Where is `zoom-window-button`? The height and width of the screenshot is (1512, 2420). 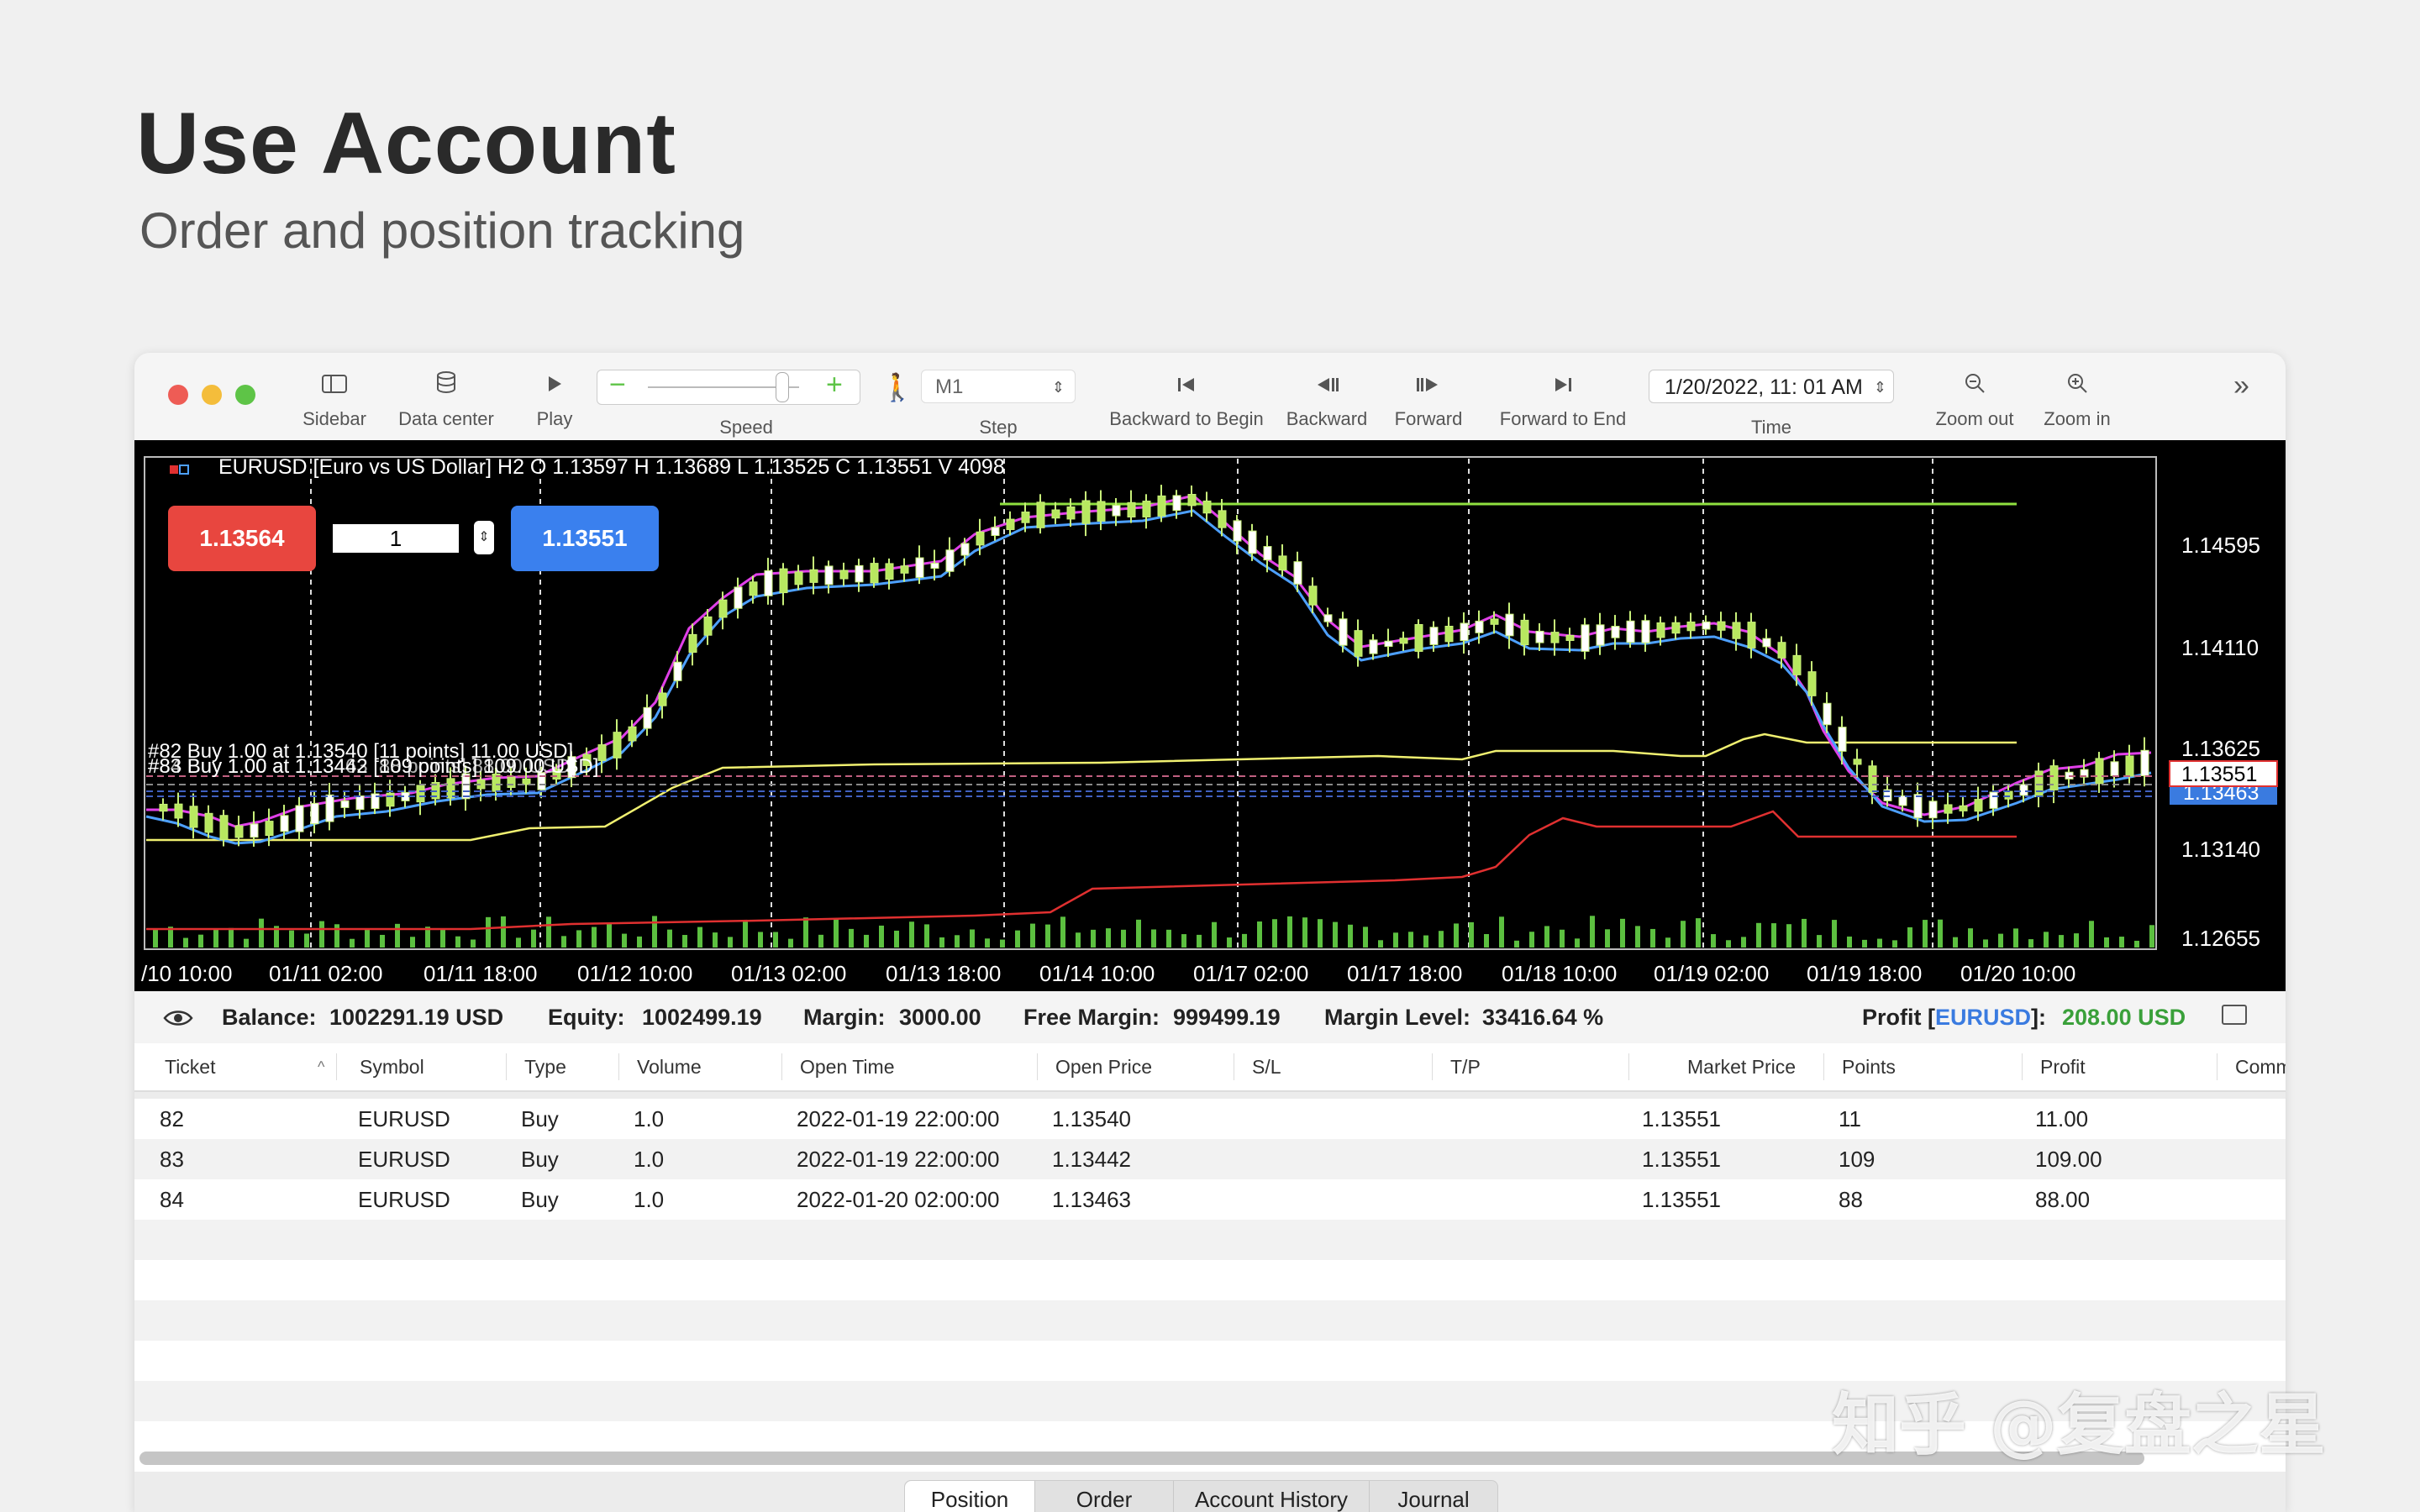
zoom-window-button is located at coordinates (245, 395).